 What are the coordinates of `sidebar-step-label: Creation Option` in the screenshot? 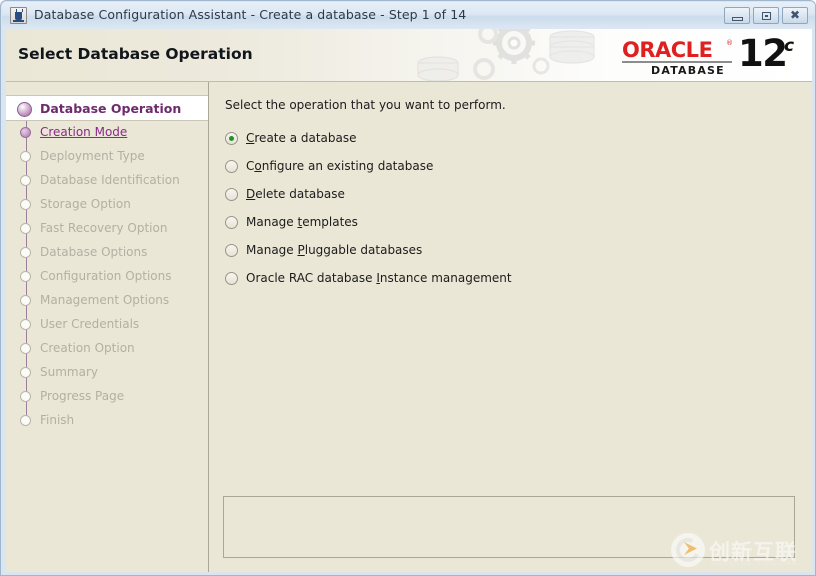 It's located at (87, 348).